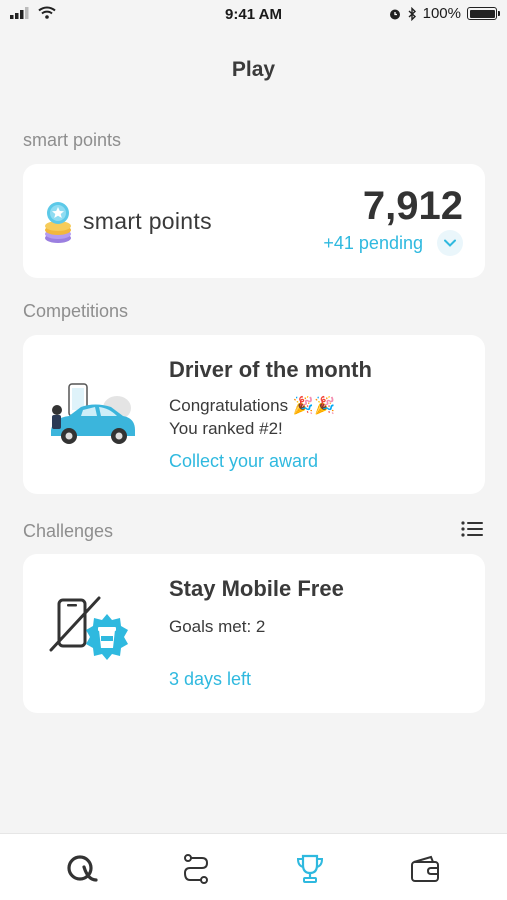 This screenshot has width=507, height=900. I want to click on wallet-icon, so click(425, 868).